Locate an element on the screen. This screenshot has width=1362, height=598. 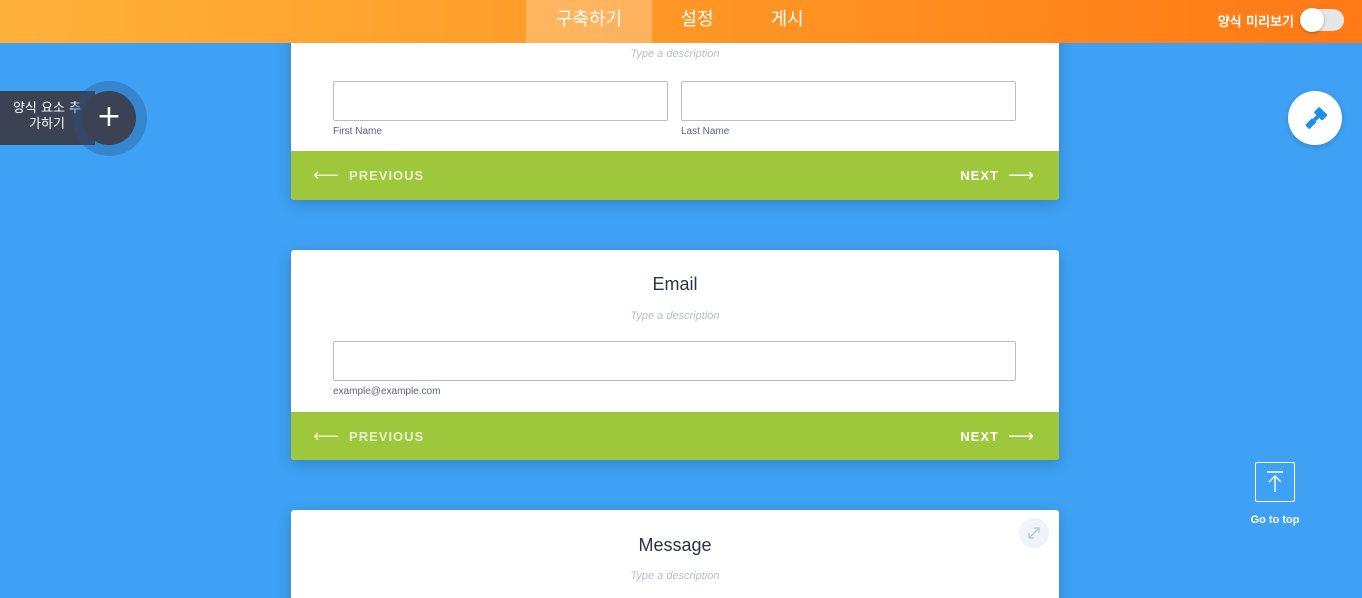
go-to-top-button: Go to top is located at coordinates (1275, 494).